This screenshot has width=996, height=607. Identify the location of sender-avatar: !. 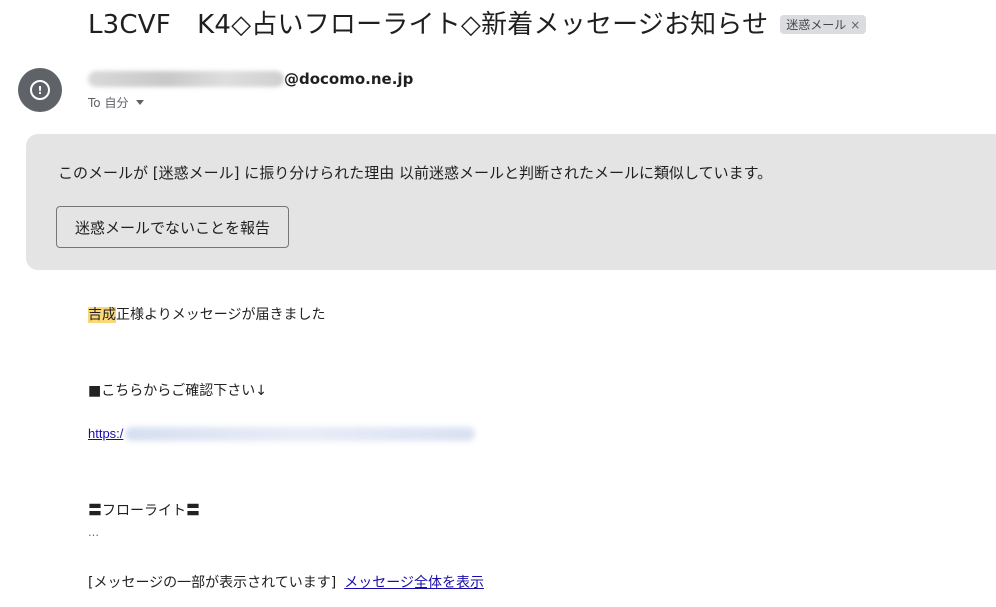
(40, 90).